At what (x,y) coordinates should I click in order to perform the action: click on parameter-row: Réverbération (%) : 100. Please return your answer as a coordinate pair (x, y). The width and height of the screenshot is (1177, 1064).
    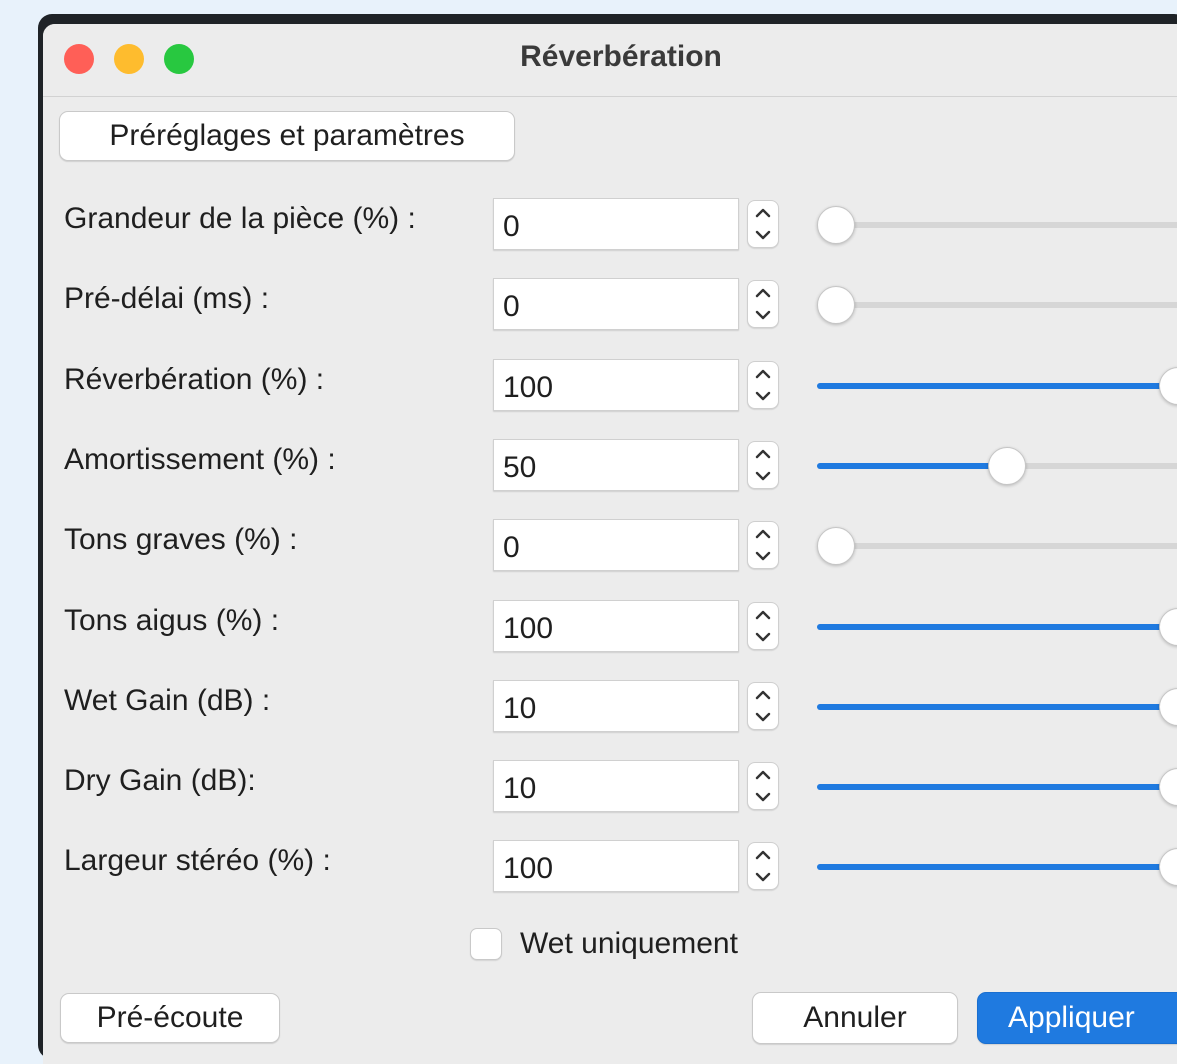
    Looking at the image, I should click on (610, 386).